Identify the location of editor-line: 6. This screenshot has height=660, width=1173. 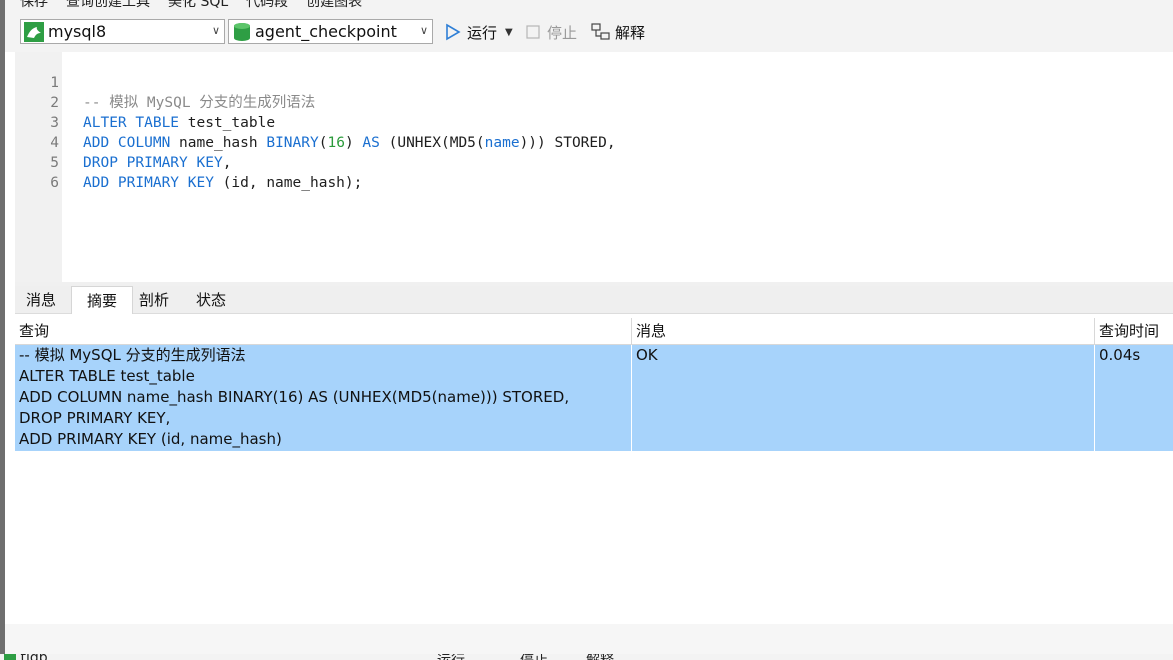
(594, 172).